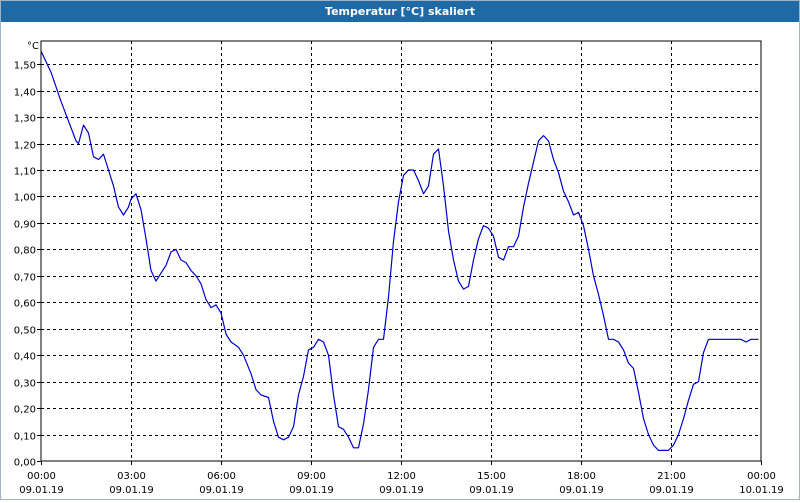 The image size is (800, 503). I want to click on y-tick-label: 1,30, so click(25, 119).